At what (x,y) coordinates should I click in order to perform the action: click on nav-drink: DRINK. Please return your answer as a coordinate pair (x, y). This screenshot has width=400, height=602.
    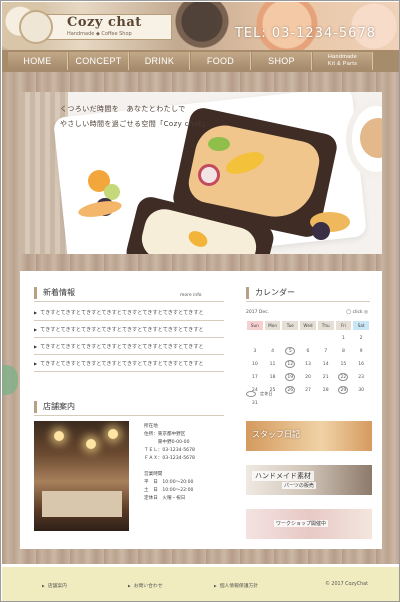
    Looking at the image, I should click on (160, 61).